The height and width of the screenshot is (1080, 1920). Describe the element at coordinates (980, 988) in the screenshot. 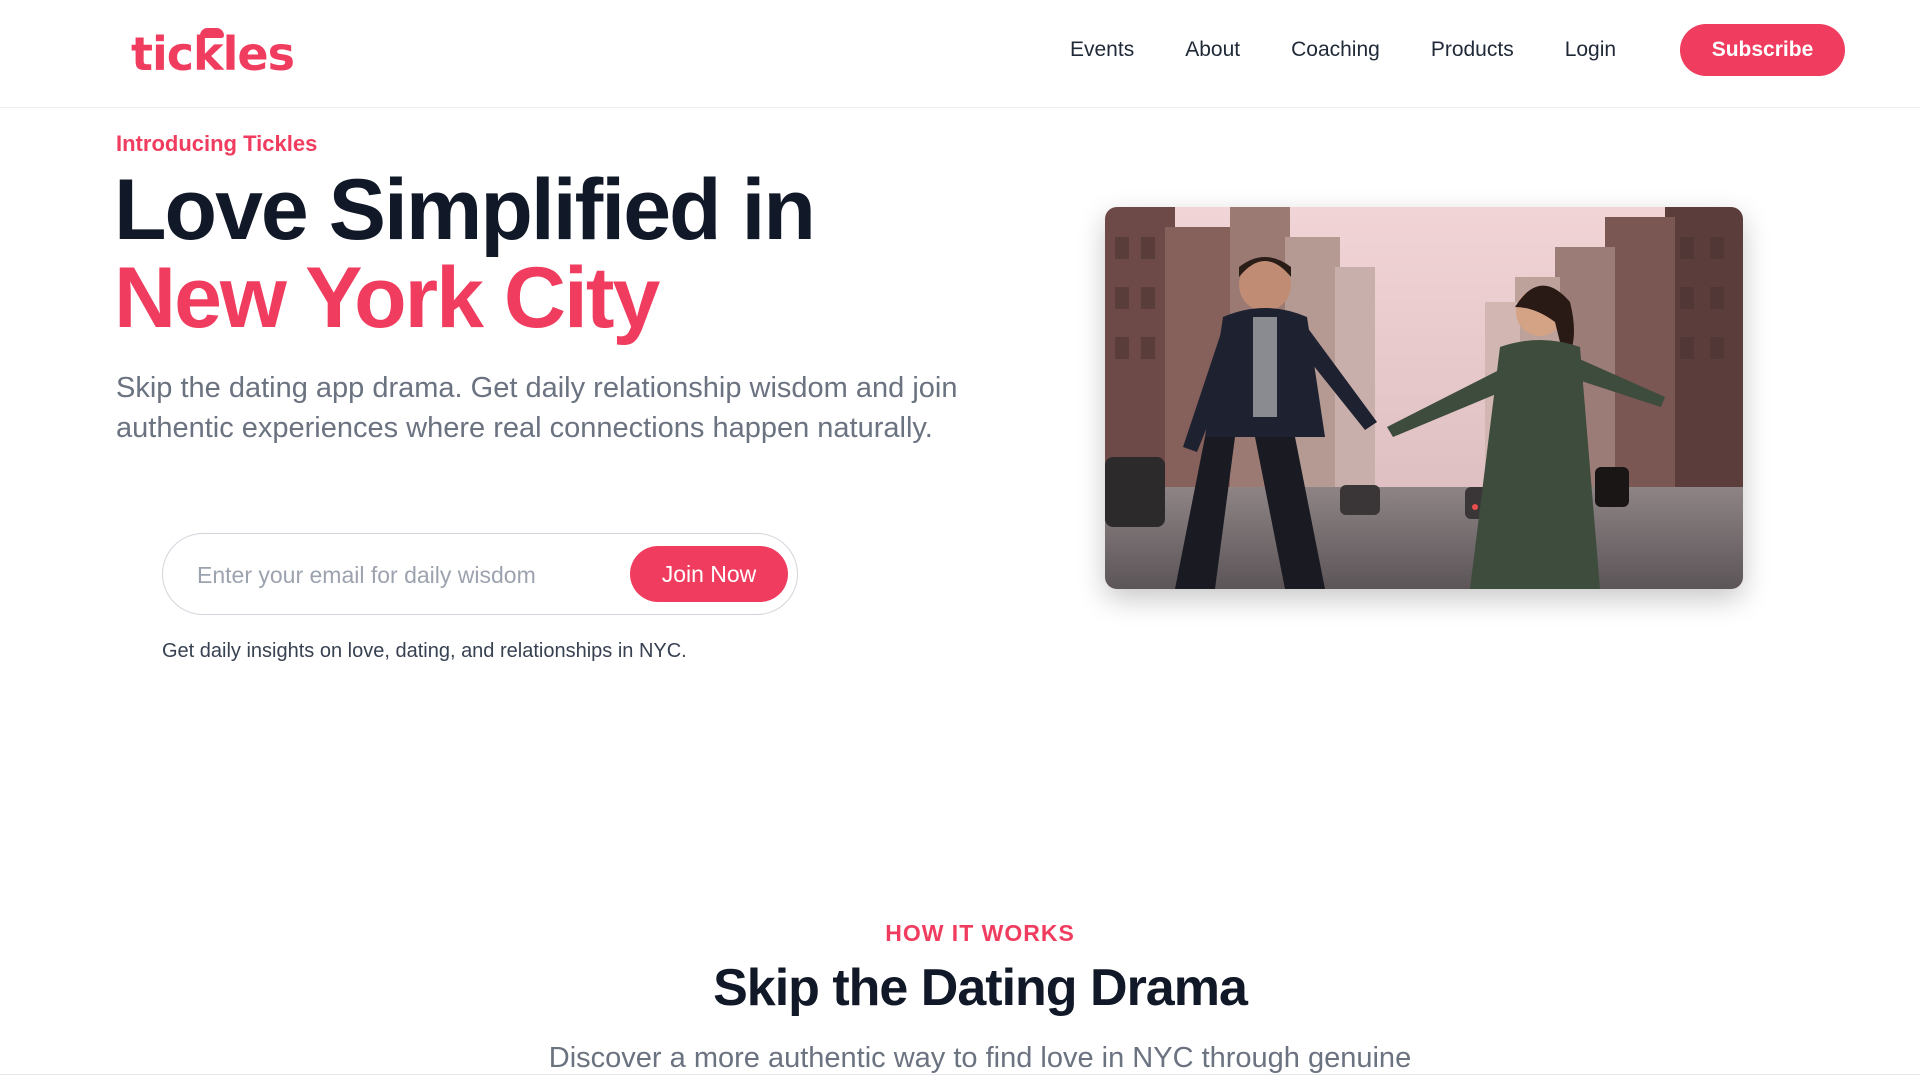

I see `how-it-works-title: Skip the Dating Drama` at that location.